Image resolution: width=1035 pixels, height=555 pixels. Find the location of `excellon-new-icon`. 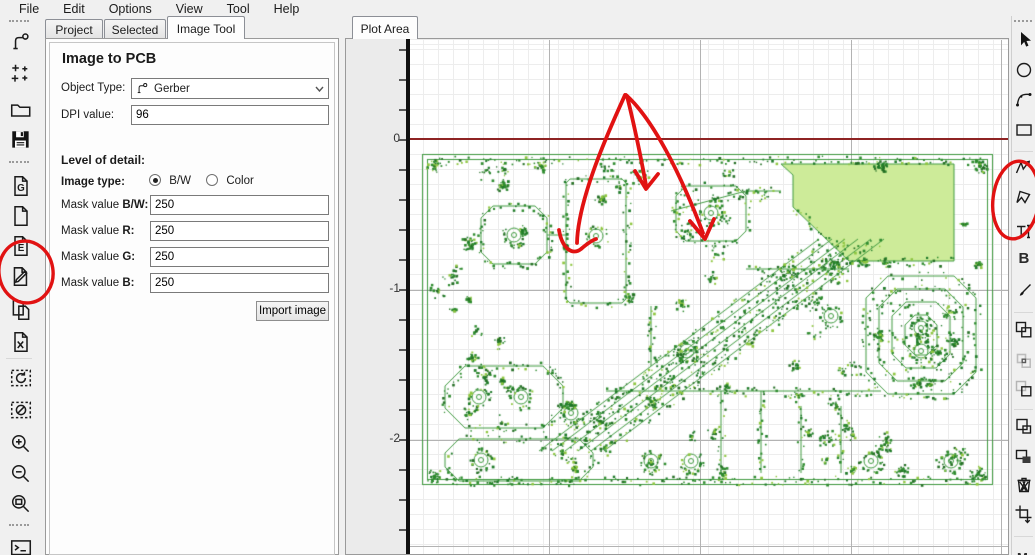

excellon-new-icon is located at coordinates (21, 74).